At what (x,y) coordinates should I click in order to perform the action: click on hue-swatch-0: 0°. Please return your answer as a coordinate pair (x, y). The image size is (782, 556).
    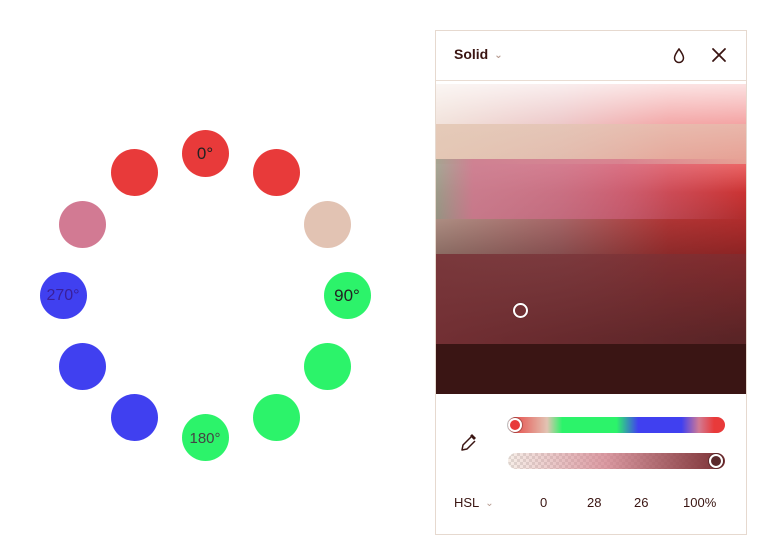
    Looking at the image, I should click on (205, 153).